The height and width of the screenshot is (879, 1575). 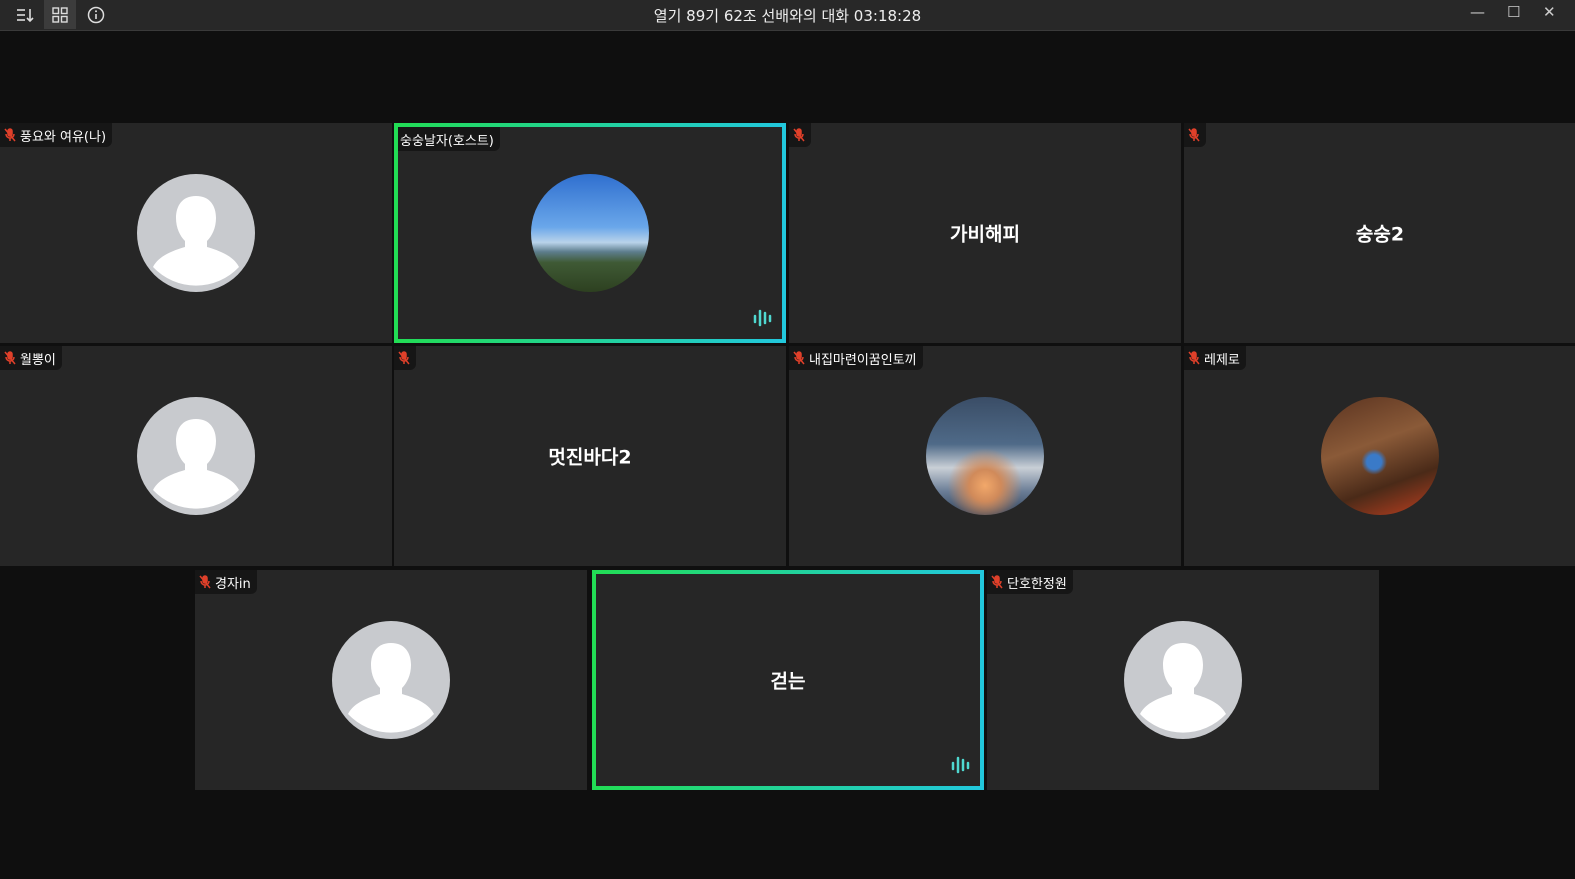 I want to click on participant-label: 풍요와 여유(나), so click(x=56, y=135).